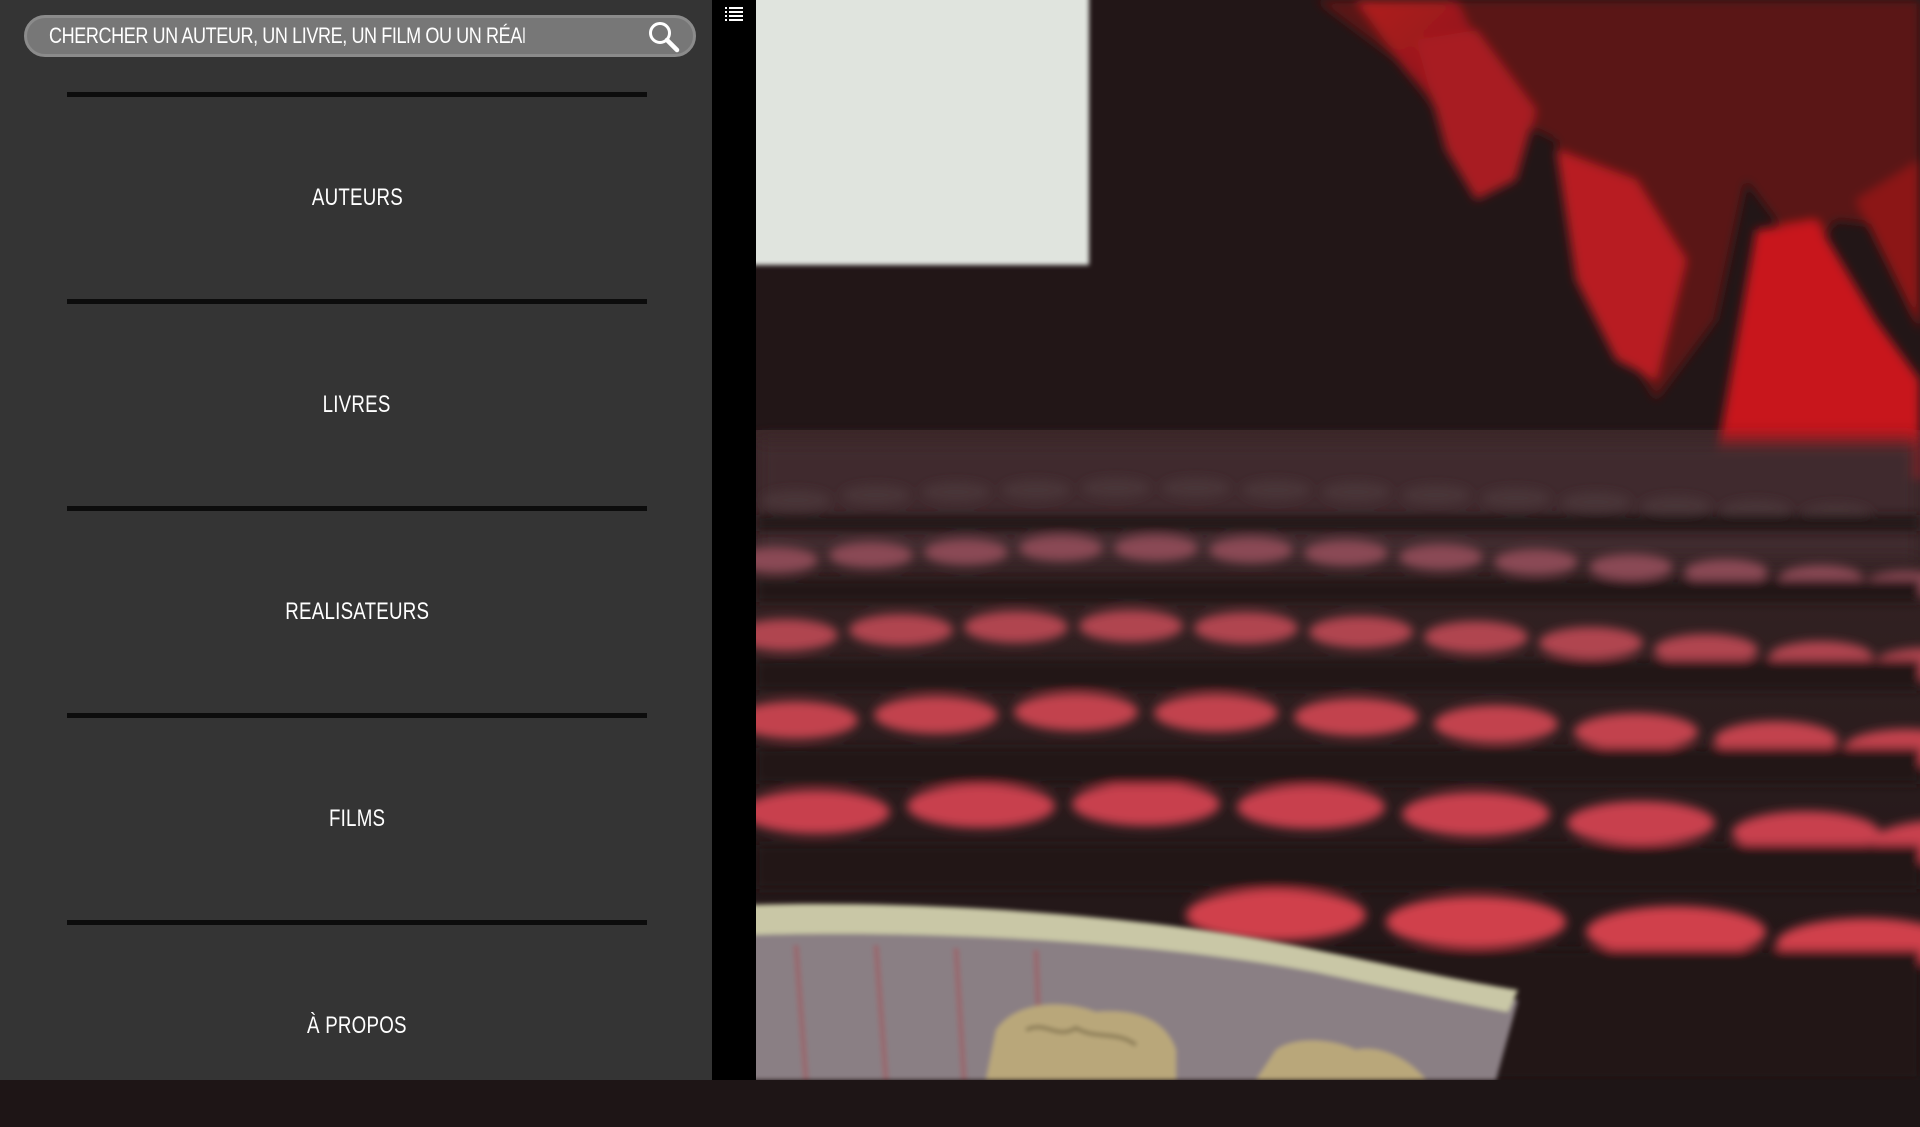 This screenshot has width=1920, height=1127. Describe the element at coordinates (287, 36) in the screenshot. I see `search-input` at that location.